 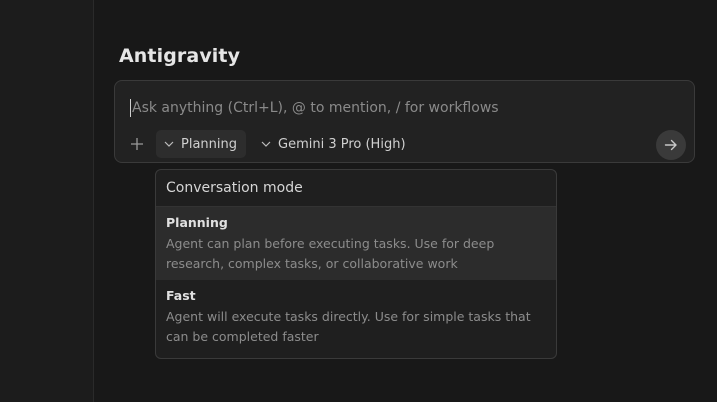 What do you see at coordinates (47, 201) in the screenshot?
I see `left-sidebar` at bounding box center [47, 201].